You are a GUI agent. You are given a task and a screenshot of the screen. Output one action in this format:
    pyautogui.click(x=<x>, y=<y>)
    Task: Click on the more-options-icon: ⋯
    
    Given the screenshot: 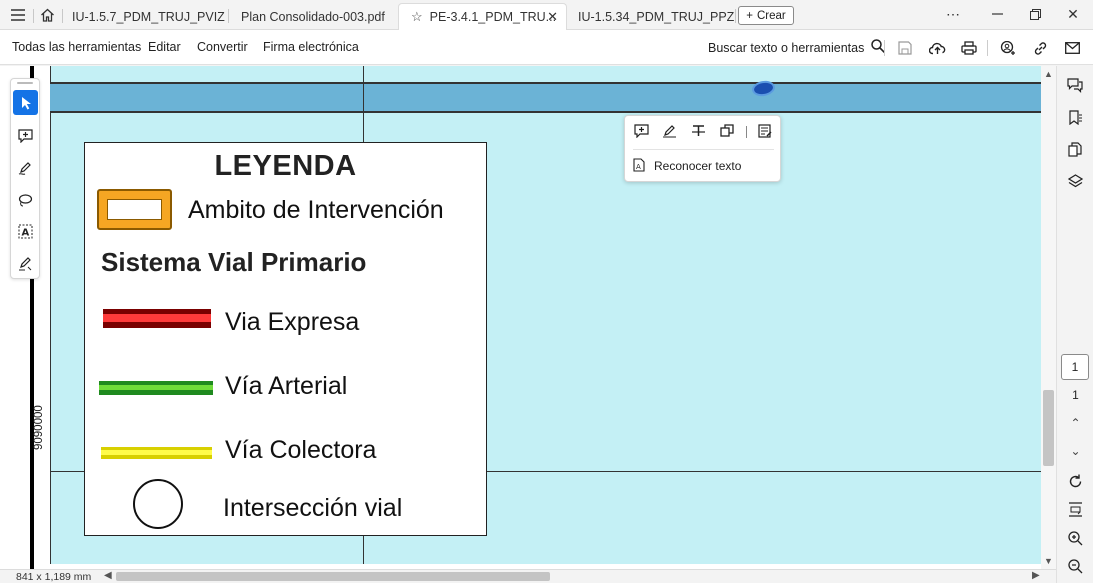 What is the action you would take?
    pyautogui.click(x=953, y=14)
    